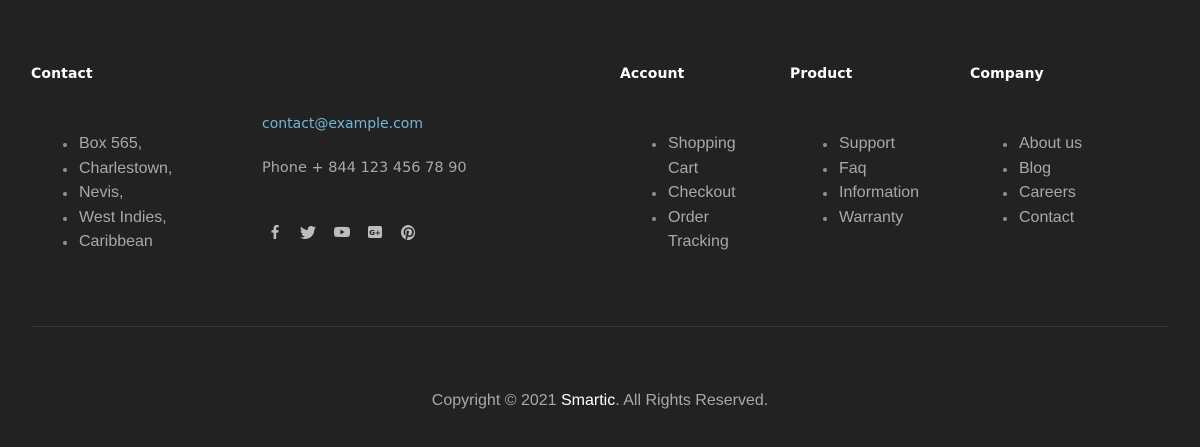 Image resolution: width=1200 pixels, height=447 pixels. I want to click on company-link-contact: Contact, so click(1081, 218).